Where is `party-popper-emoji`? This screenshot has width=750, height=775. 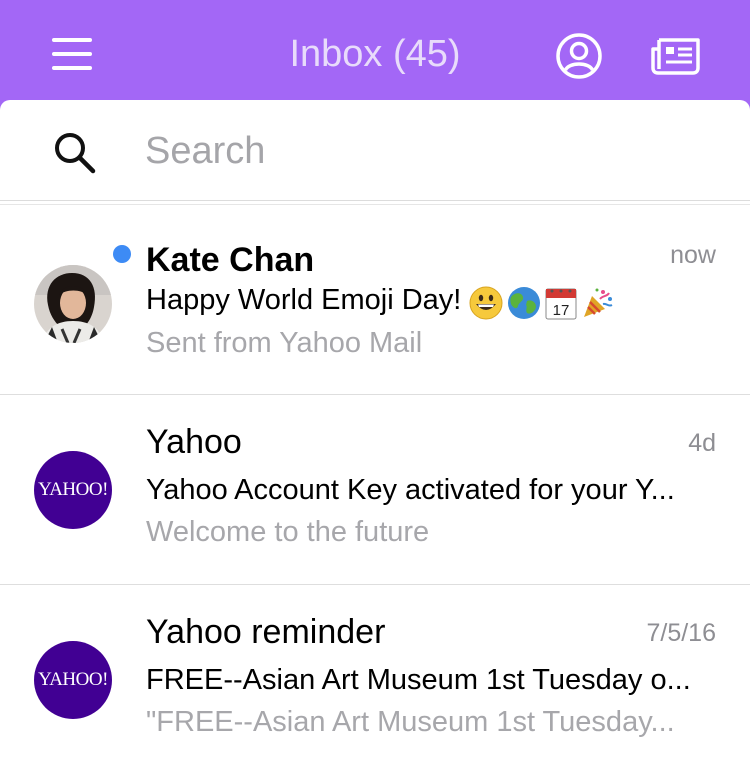 party-popper-emoji is located at coordinates (598, 302).